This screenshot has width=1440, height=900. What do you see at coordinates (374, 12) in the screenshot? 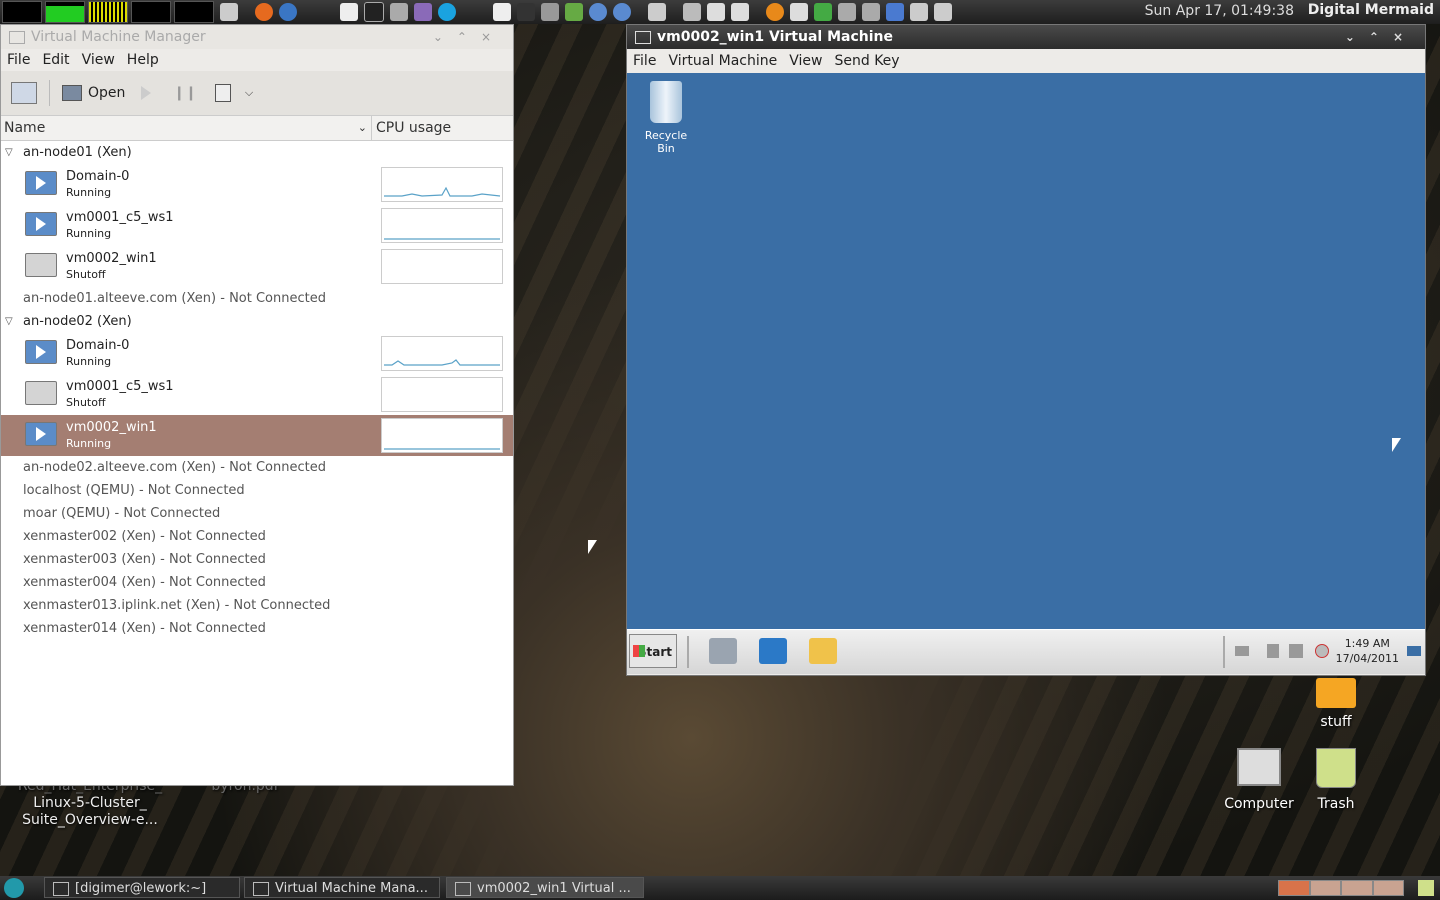
I see `terminal-icon` at bounding box center [374, 12].